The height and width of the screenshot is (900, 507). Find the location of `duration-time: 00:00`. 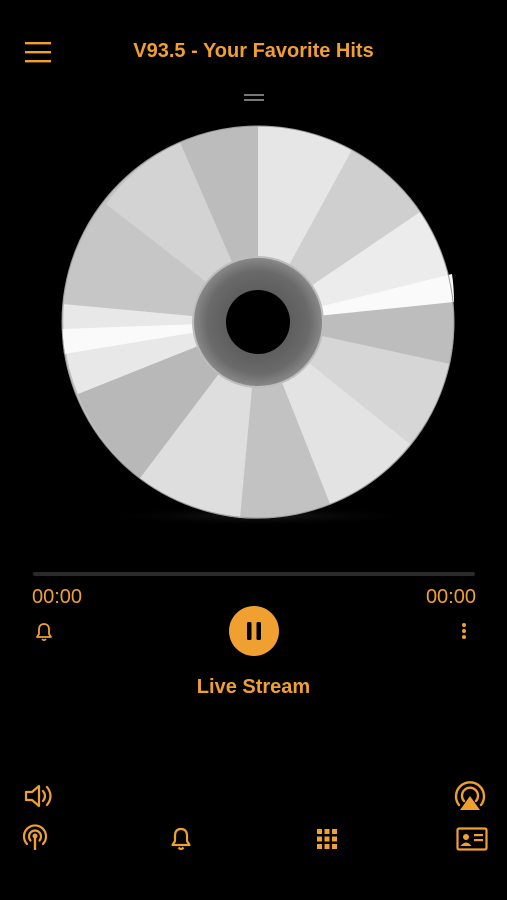

duration-time: 00:00 is located at coordinates (450, 597).